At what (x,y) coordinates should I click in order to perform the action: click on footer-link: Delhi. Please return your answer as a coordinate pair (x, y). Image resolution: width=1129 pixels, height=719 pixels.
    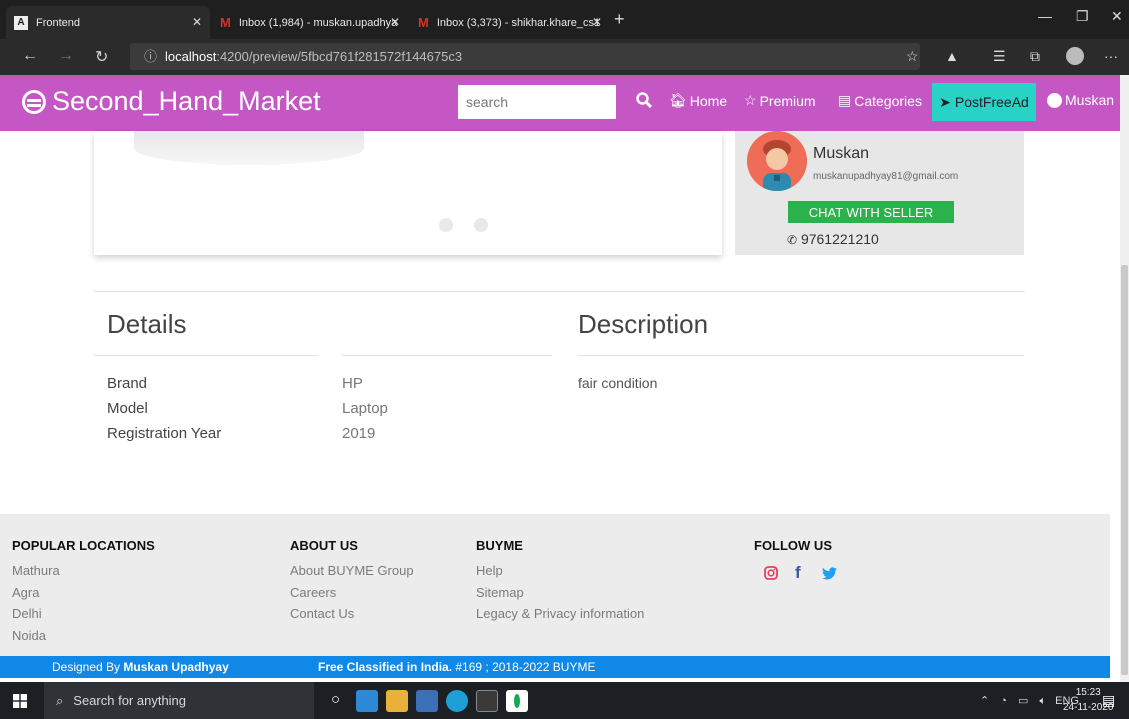
    Looking at the image, I should click on (27, 613).